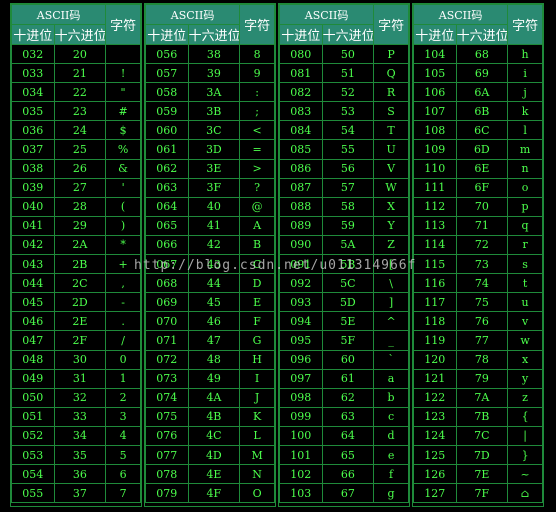 The height and width of the screenshot is (512, 556). What do you see at coordinates (301, 340) in the screenshot?
I see `dec-cell: 095` at bounding box center [301, 340].